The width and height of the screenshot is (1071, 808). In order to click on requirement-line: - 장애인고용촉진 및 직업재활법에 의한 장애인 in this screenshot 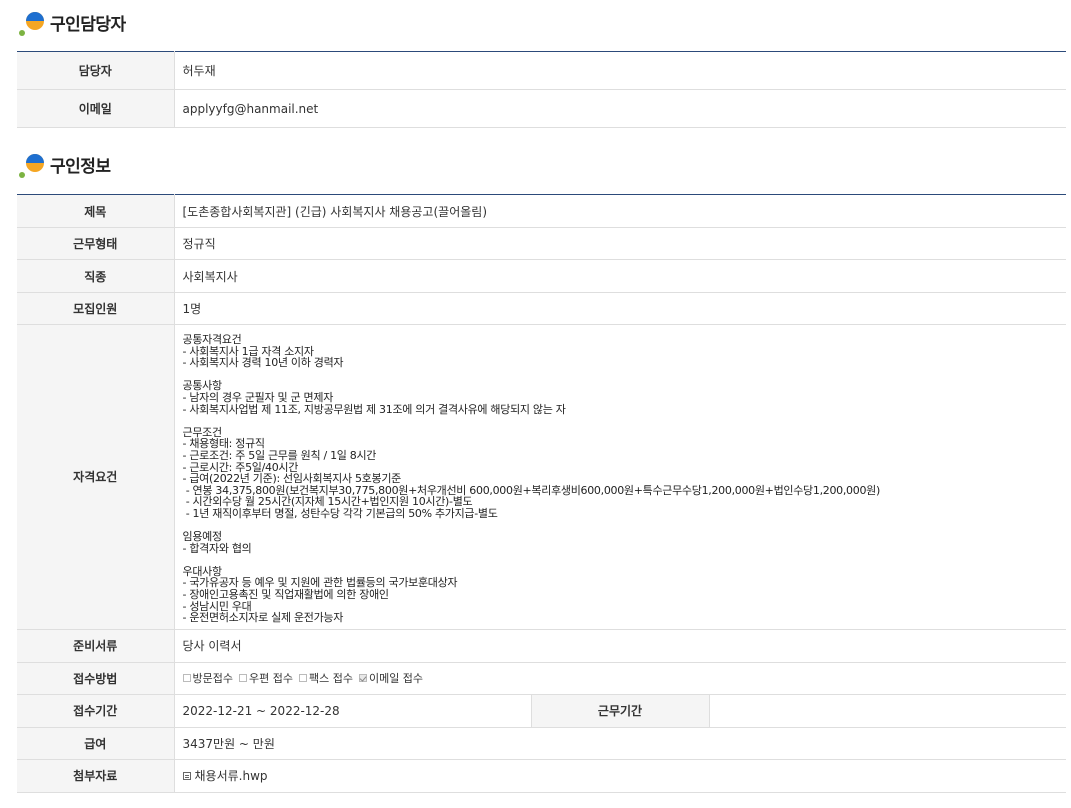, I will do `click(286, 595)`.